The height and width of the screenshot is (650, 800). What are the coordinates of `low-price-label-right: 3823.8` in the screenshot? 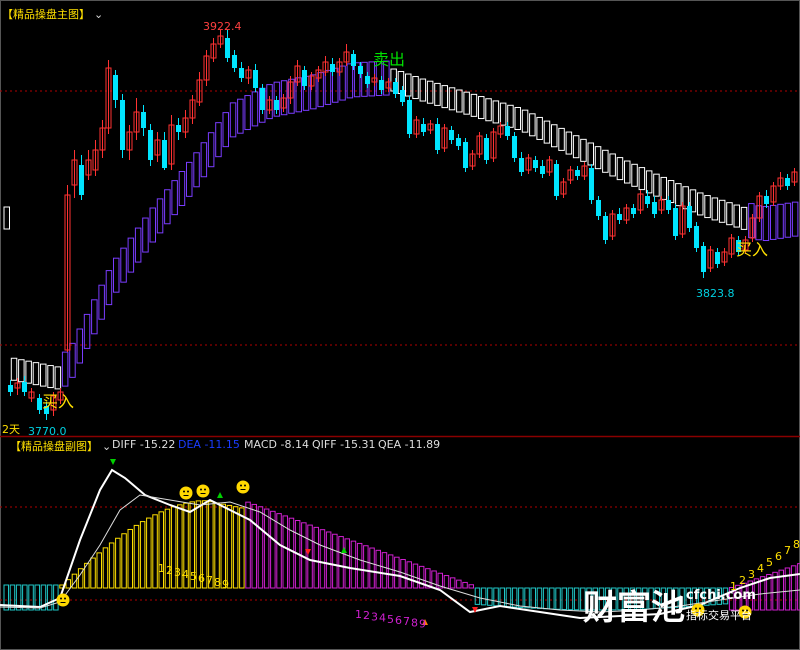 It's located at (715, 293).